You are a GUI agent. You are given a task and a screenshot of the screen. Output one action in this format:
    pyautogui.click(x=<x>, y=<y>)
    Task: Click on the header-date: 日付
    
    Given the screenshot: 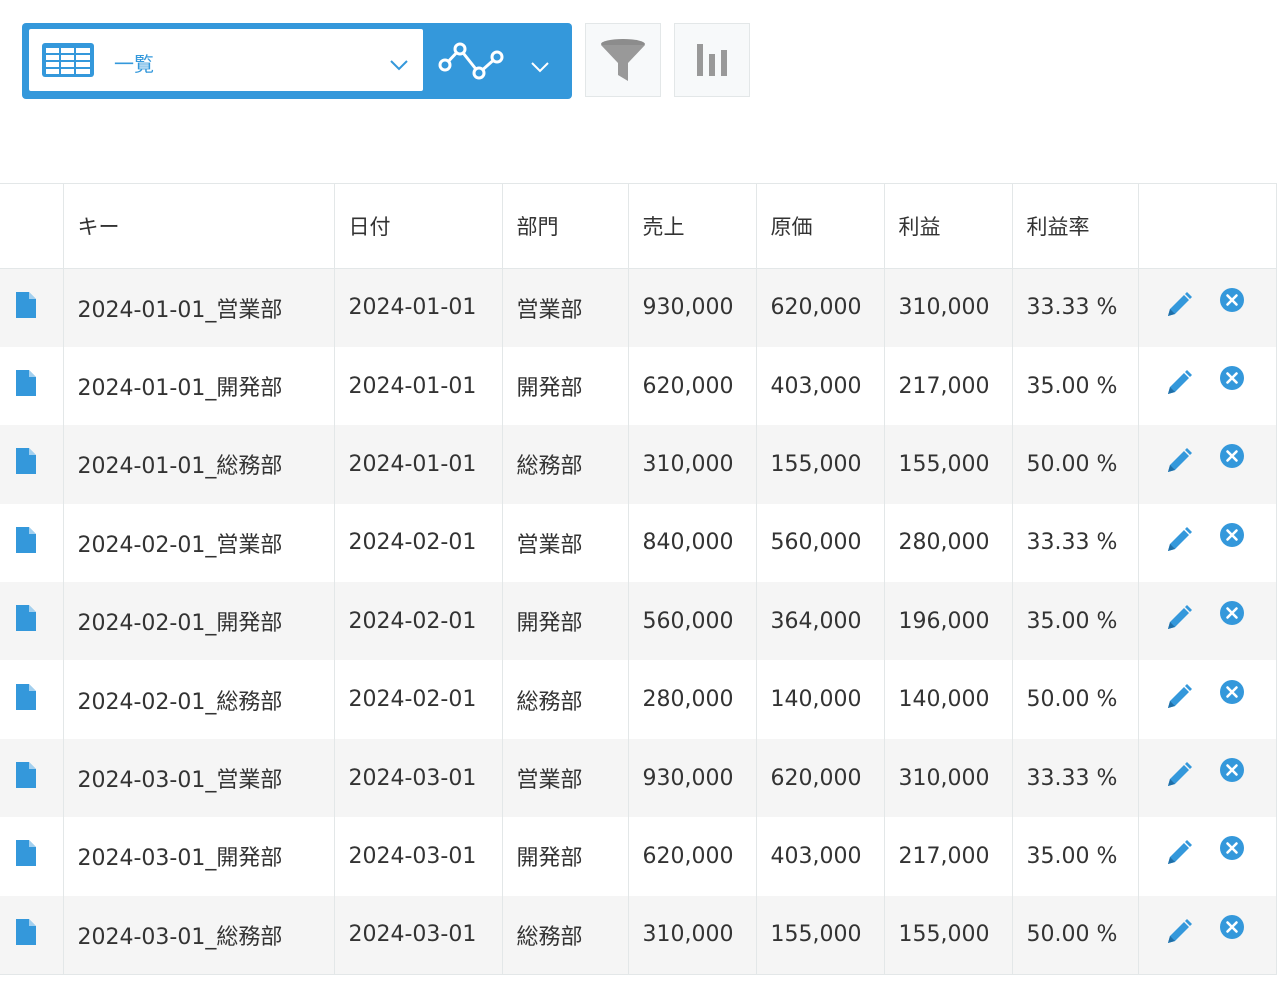 What is the action you would take?
    pyautogui.click(x=417, y=226)
    